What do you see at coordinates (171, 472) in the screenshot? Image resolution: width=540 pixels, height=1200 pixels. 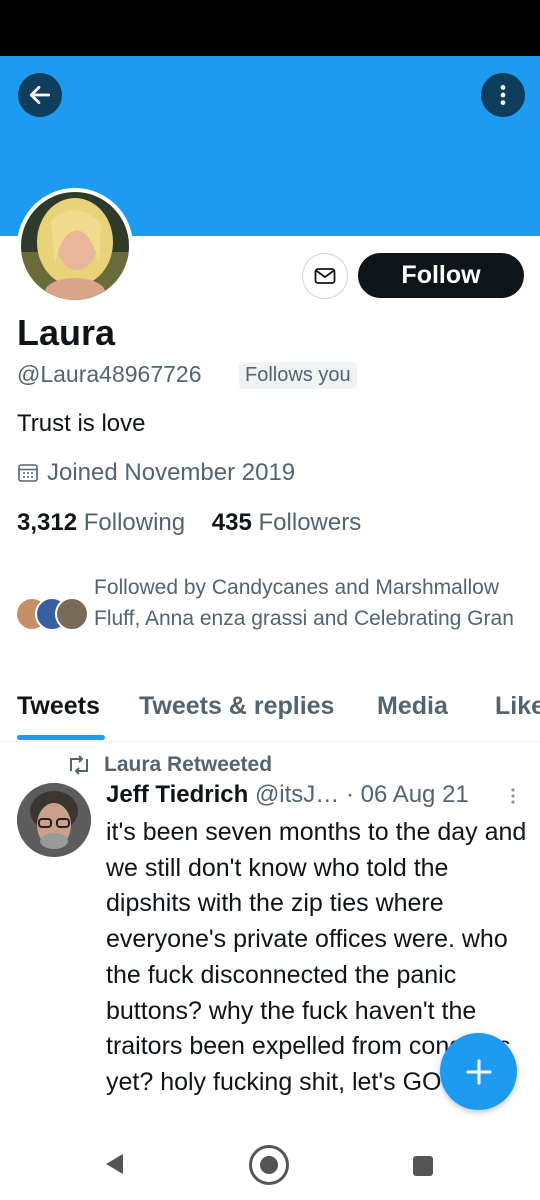 I see `joined-text: Joined November 2019` at bounding box center [171, 472].